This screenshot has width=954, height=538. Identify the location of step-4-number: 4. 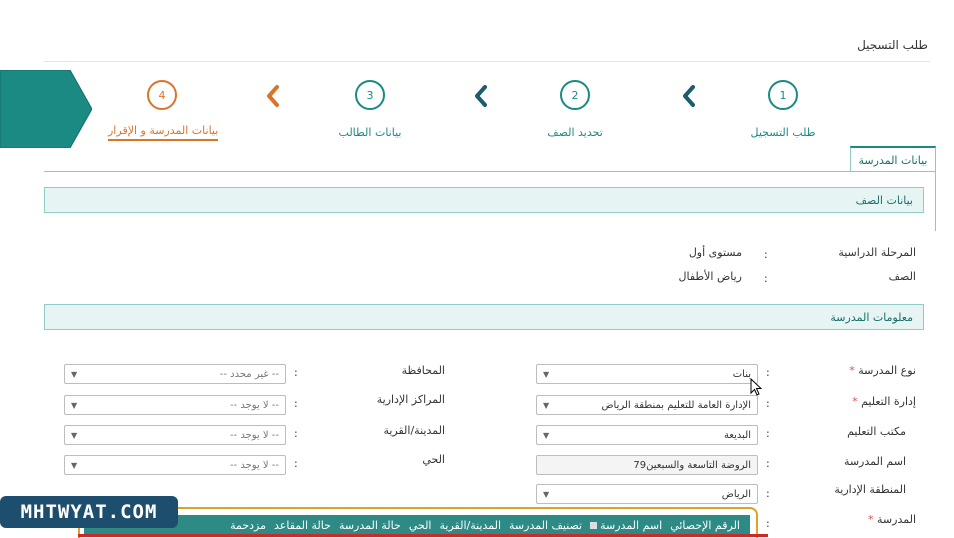
(162, 95).